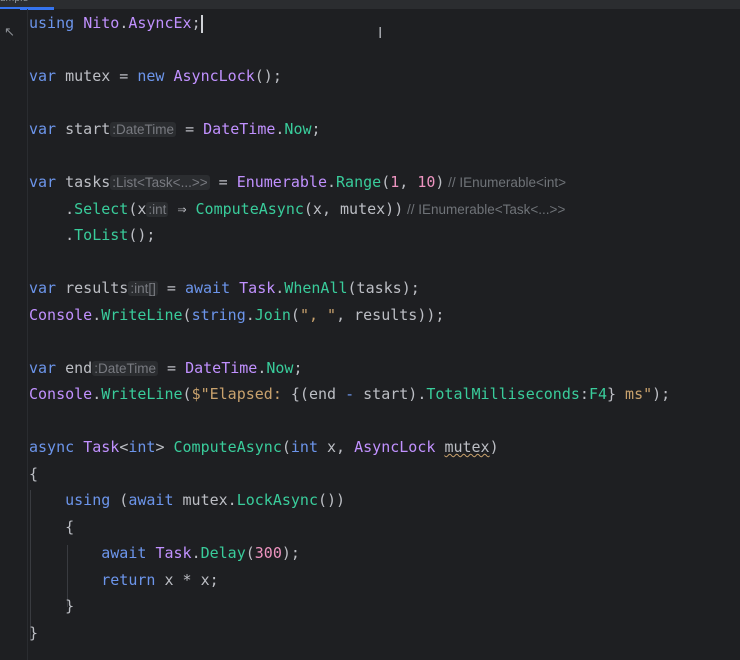  Describe the element at coordinates (390, 394) in the screenshot. I see `code-token: start).` at that location.